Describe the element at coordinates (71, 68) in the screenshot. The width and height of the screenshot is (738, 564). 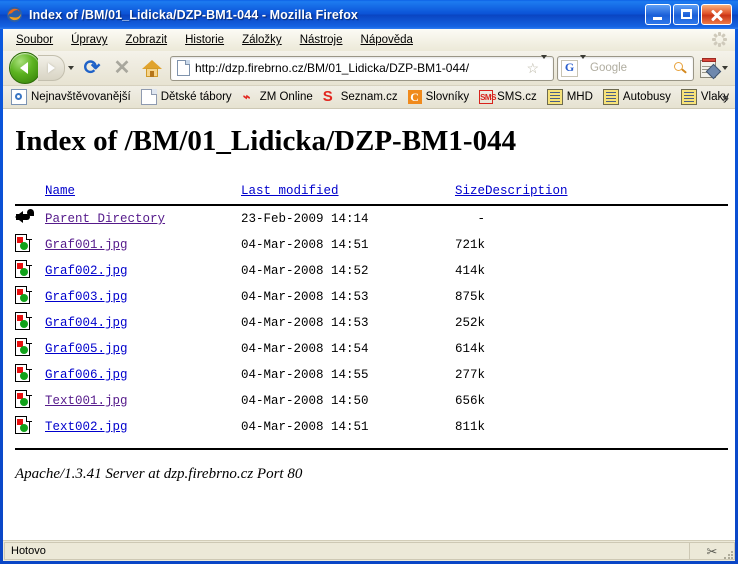
I see `history-dropdown-button` at that location.